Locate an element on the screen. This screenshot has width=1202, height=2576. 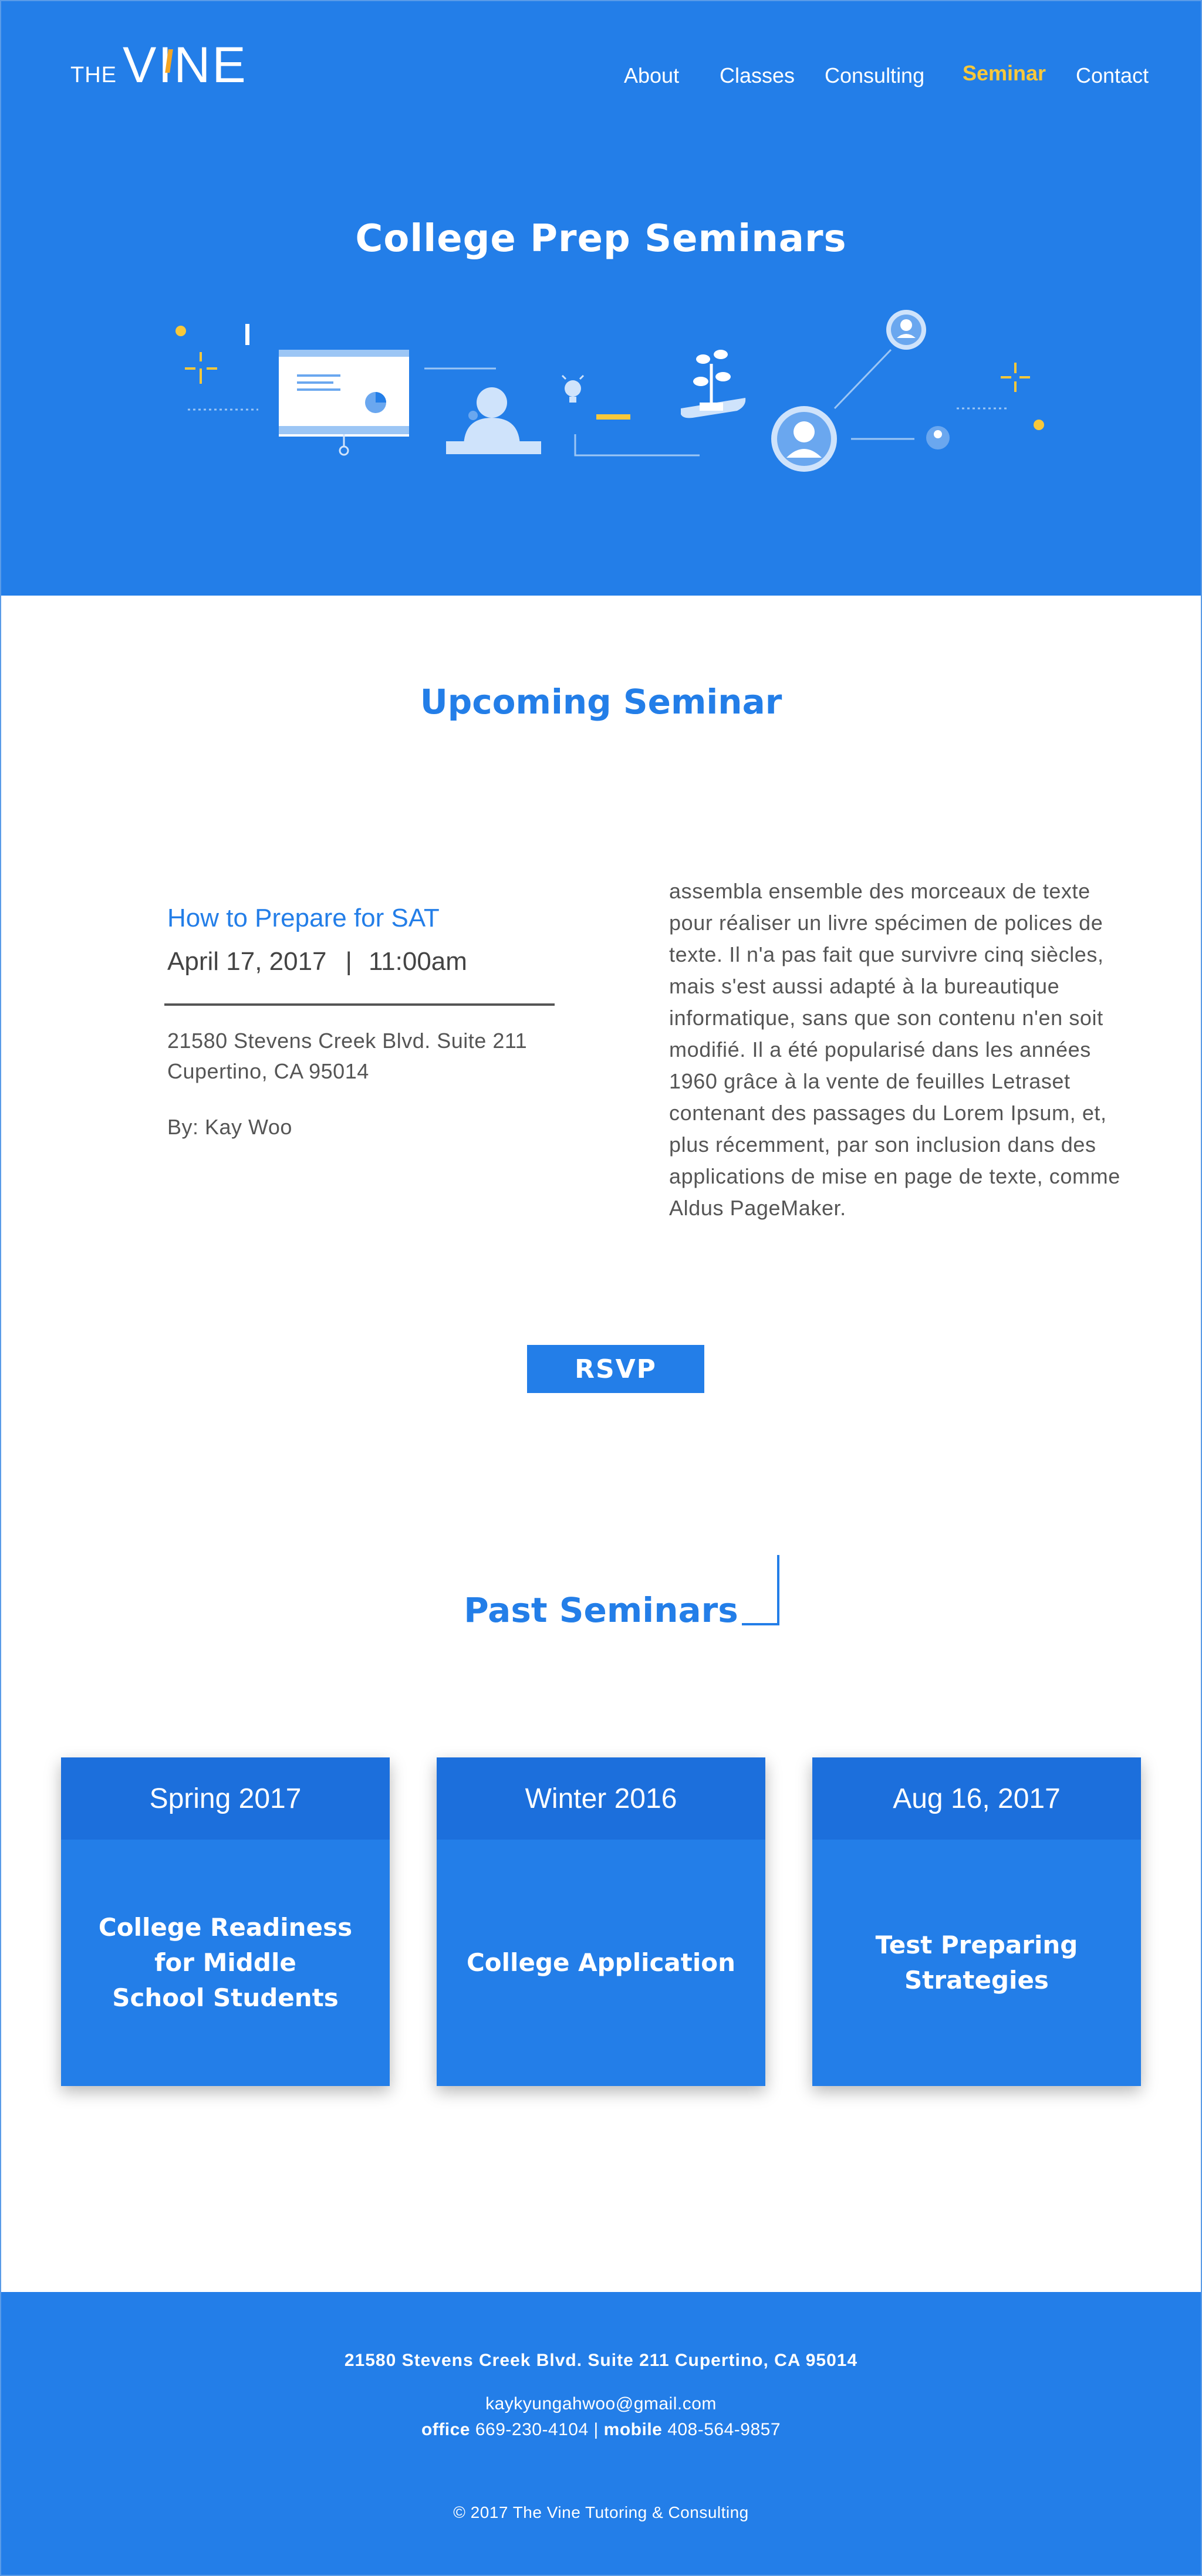
seminar-title-link: How to Prepare for SAT is located at coordinates (303, 918).